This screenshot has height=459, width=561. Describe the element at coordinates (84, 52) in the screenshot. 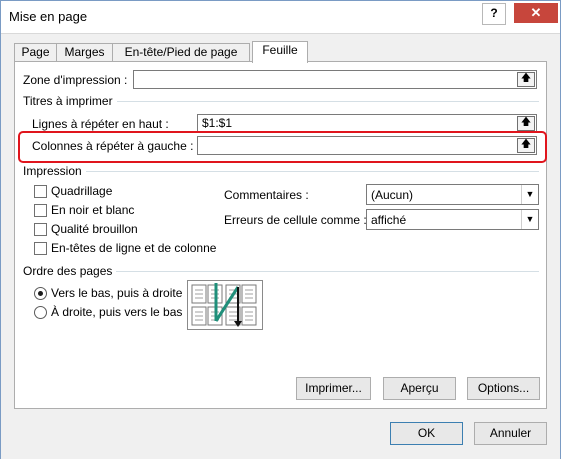

I see `tab-margins: Marges` at that location.